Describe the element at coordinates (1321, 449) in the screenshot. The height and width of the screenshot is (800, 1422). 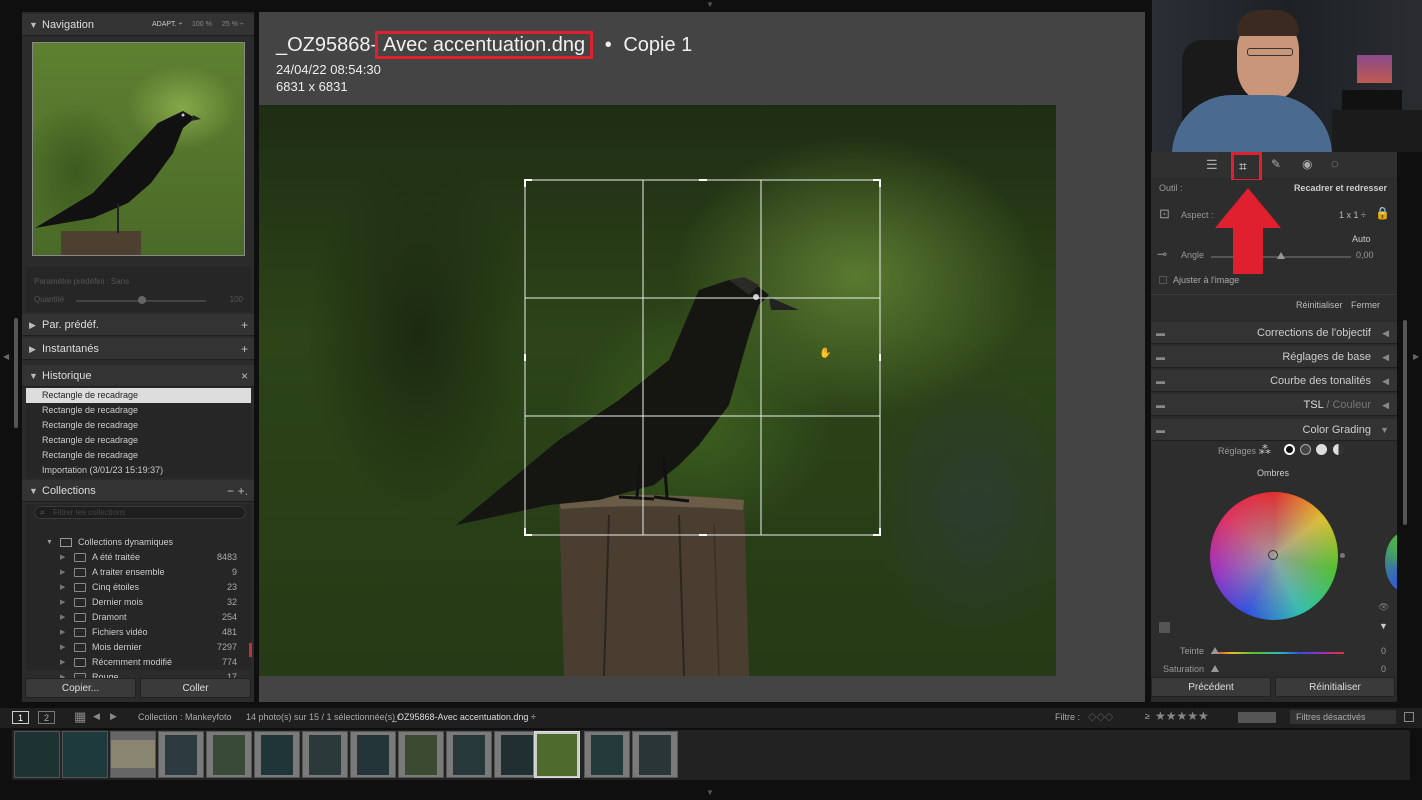
I see `highlights-wheel-icon` at that location.